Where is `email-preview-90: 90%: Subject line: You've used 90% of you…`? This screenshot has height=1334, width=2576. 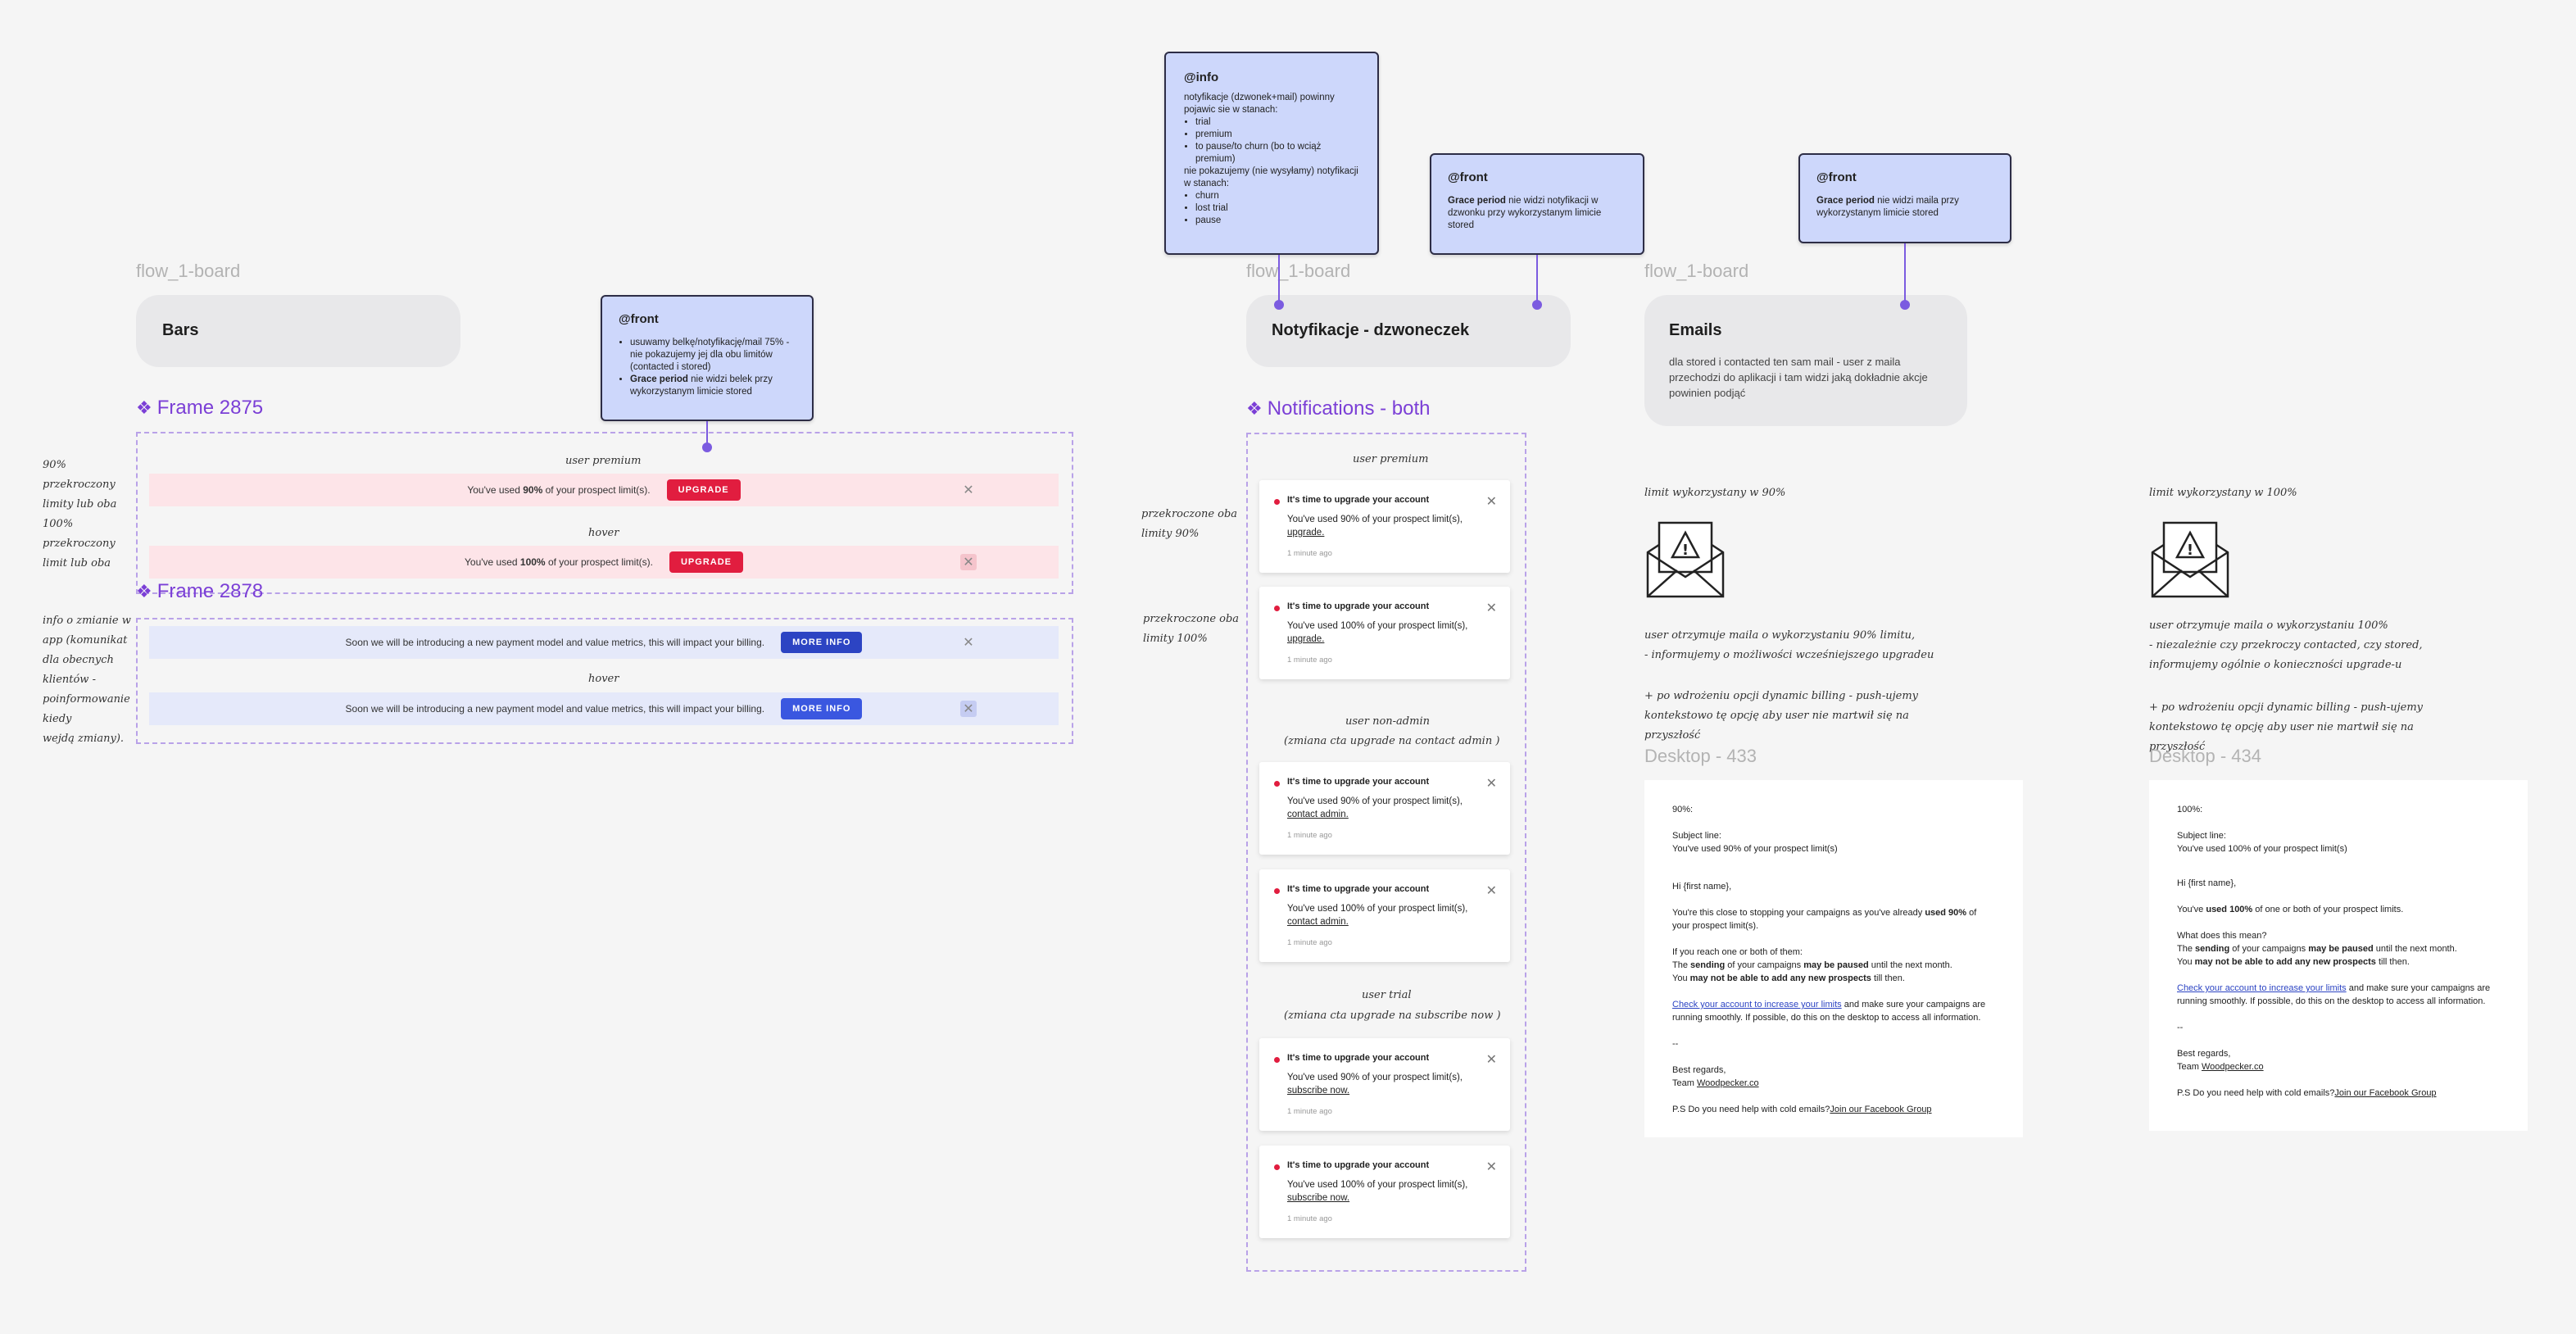 email-preview-90: 90%: Subject line: You've used 90% of you… is located at coordinates (1833, 958).